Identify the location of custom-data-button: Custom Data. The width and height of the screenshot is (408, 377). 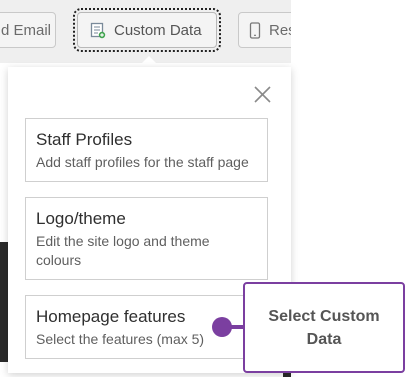
(147, 30).